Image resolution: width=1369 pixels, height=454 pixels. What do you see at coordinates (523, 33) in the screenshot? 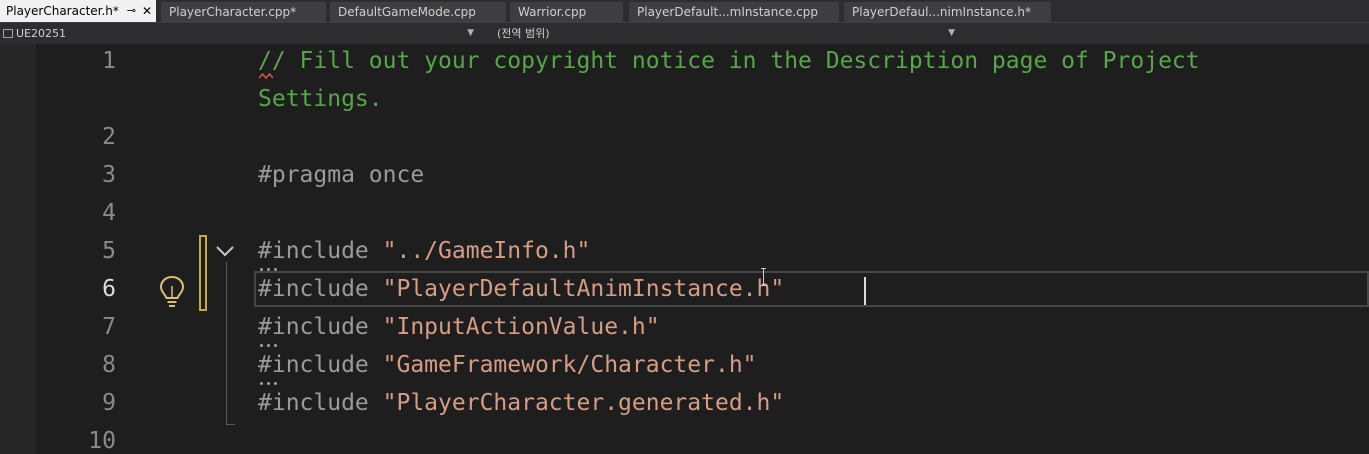
I see `scope-label: (전역 범위)` at bounding box center [523, 33].